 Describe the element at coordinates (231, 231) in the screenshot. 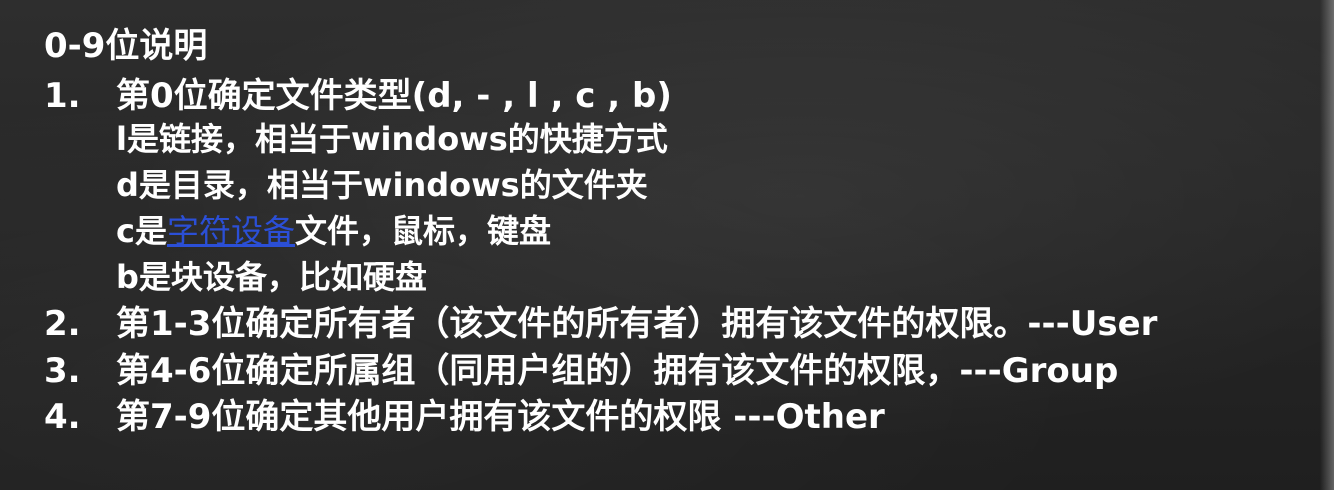

I see `char-device-link: 字符设备` at that location.